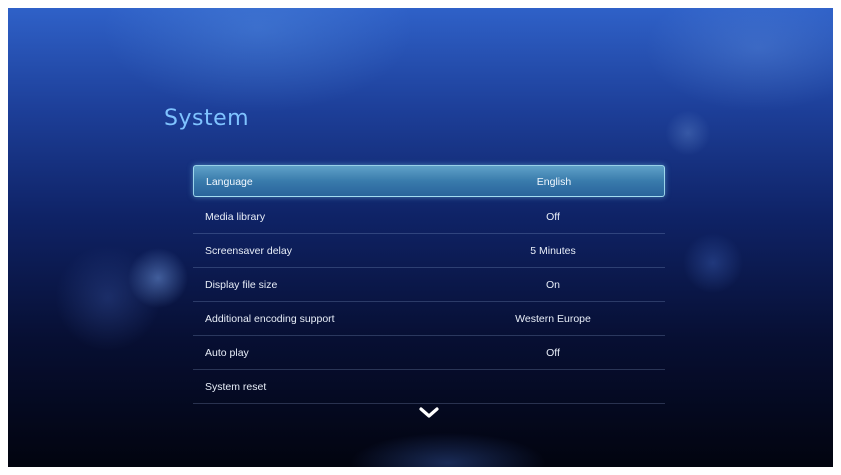  Describe the element at coordinates (207, 118) in the screenshot. I see `page-title: System` at that location.